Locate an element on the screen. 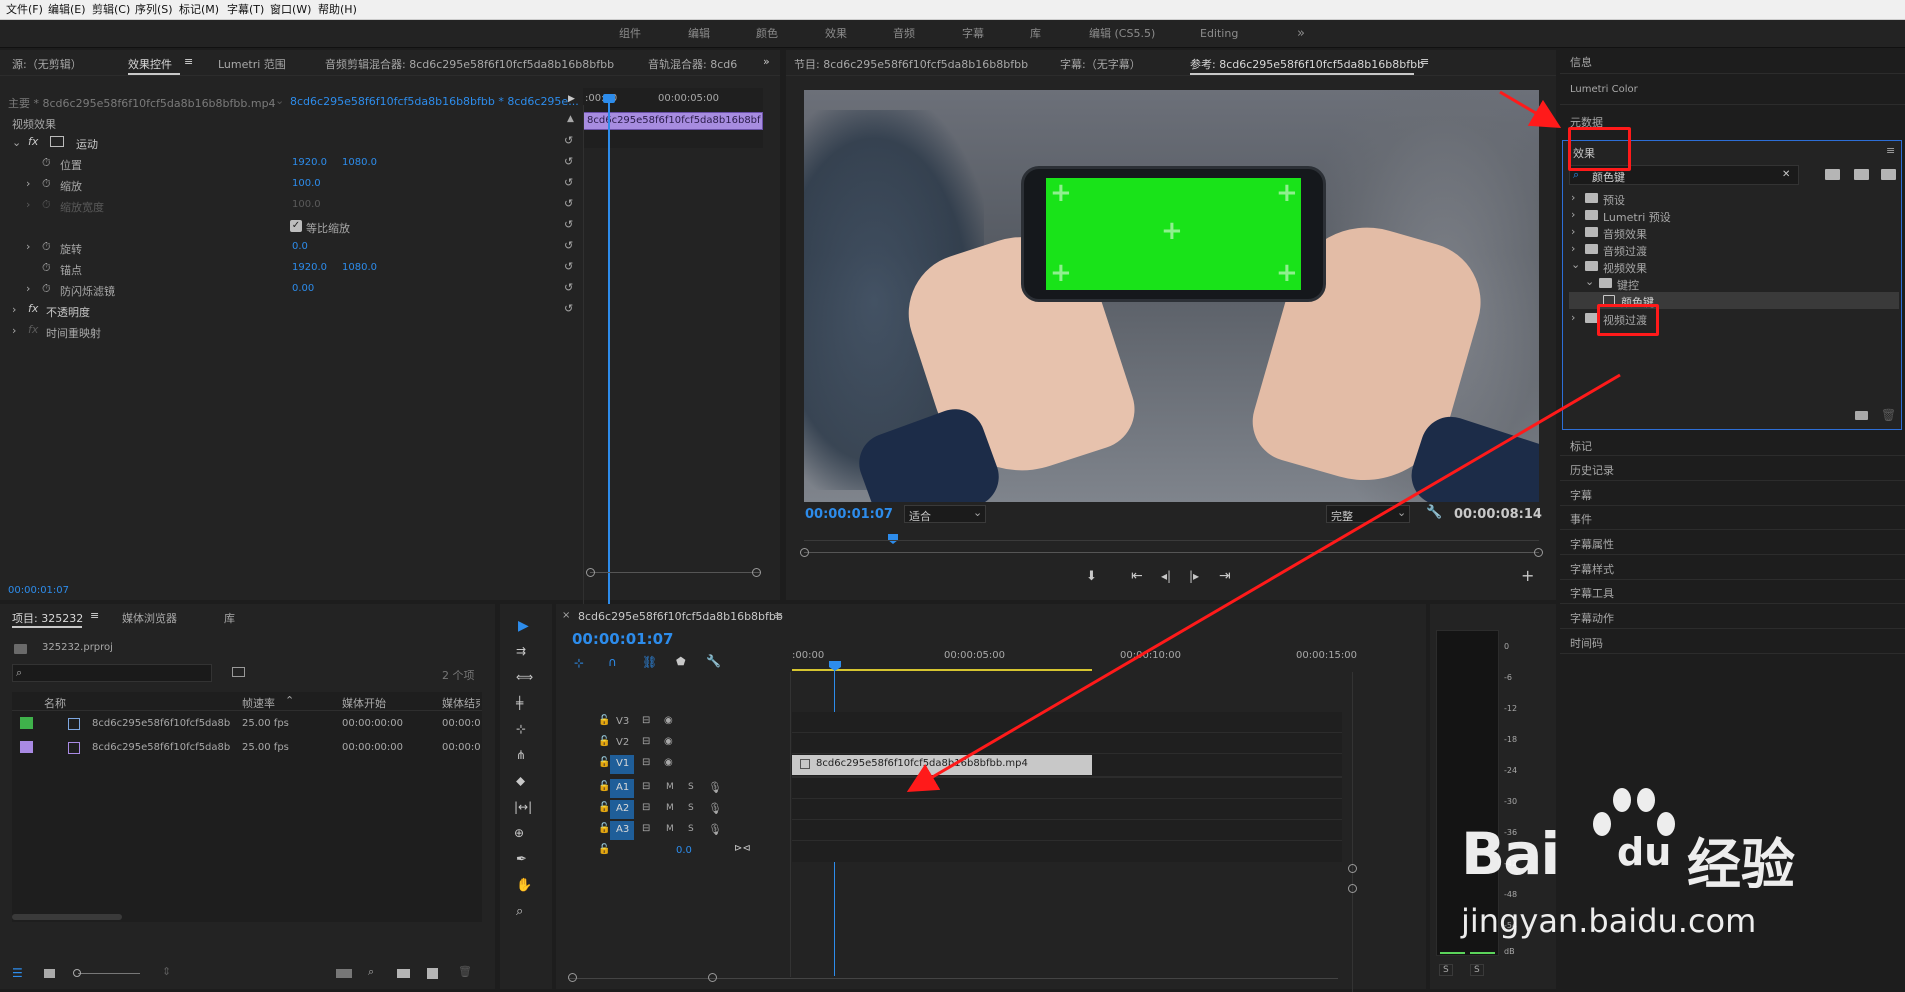 The image size is (1905, 992). annotation-arrow-to-effects is located at coordinates (1530, 109).